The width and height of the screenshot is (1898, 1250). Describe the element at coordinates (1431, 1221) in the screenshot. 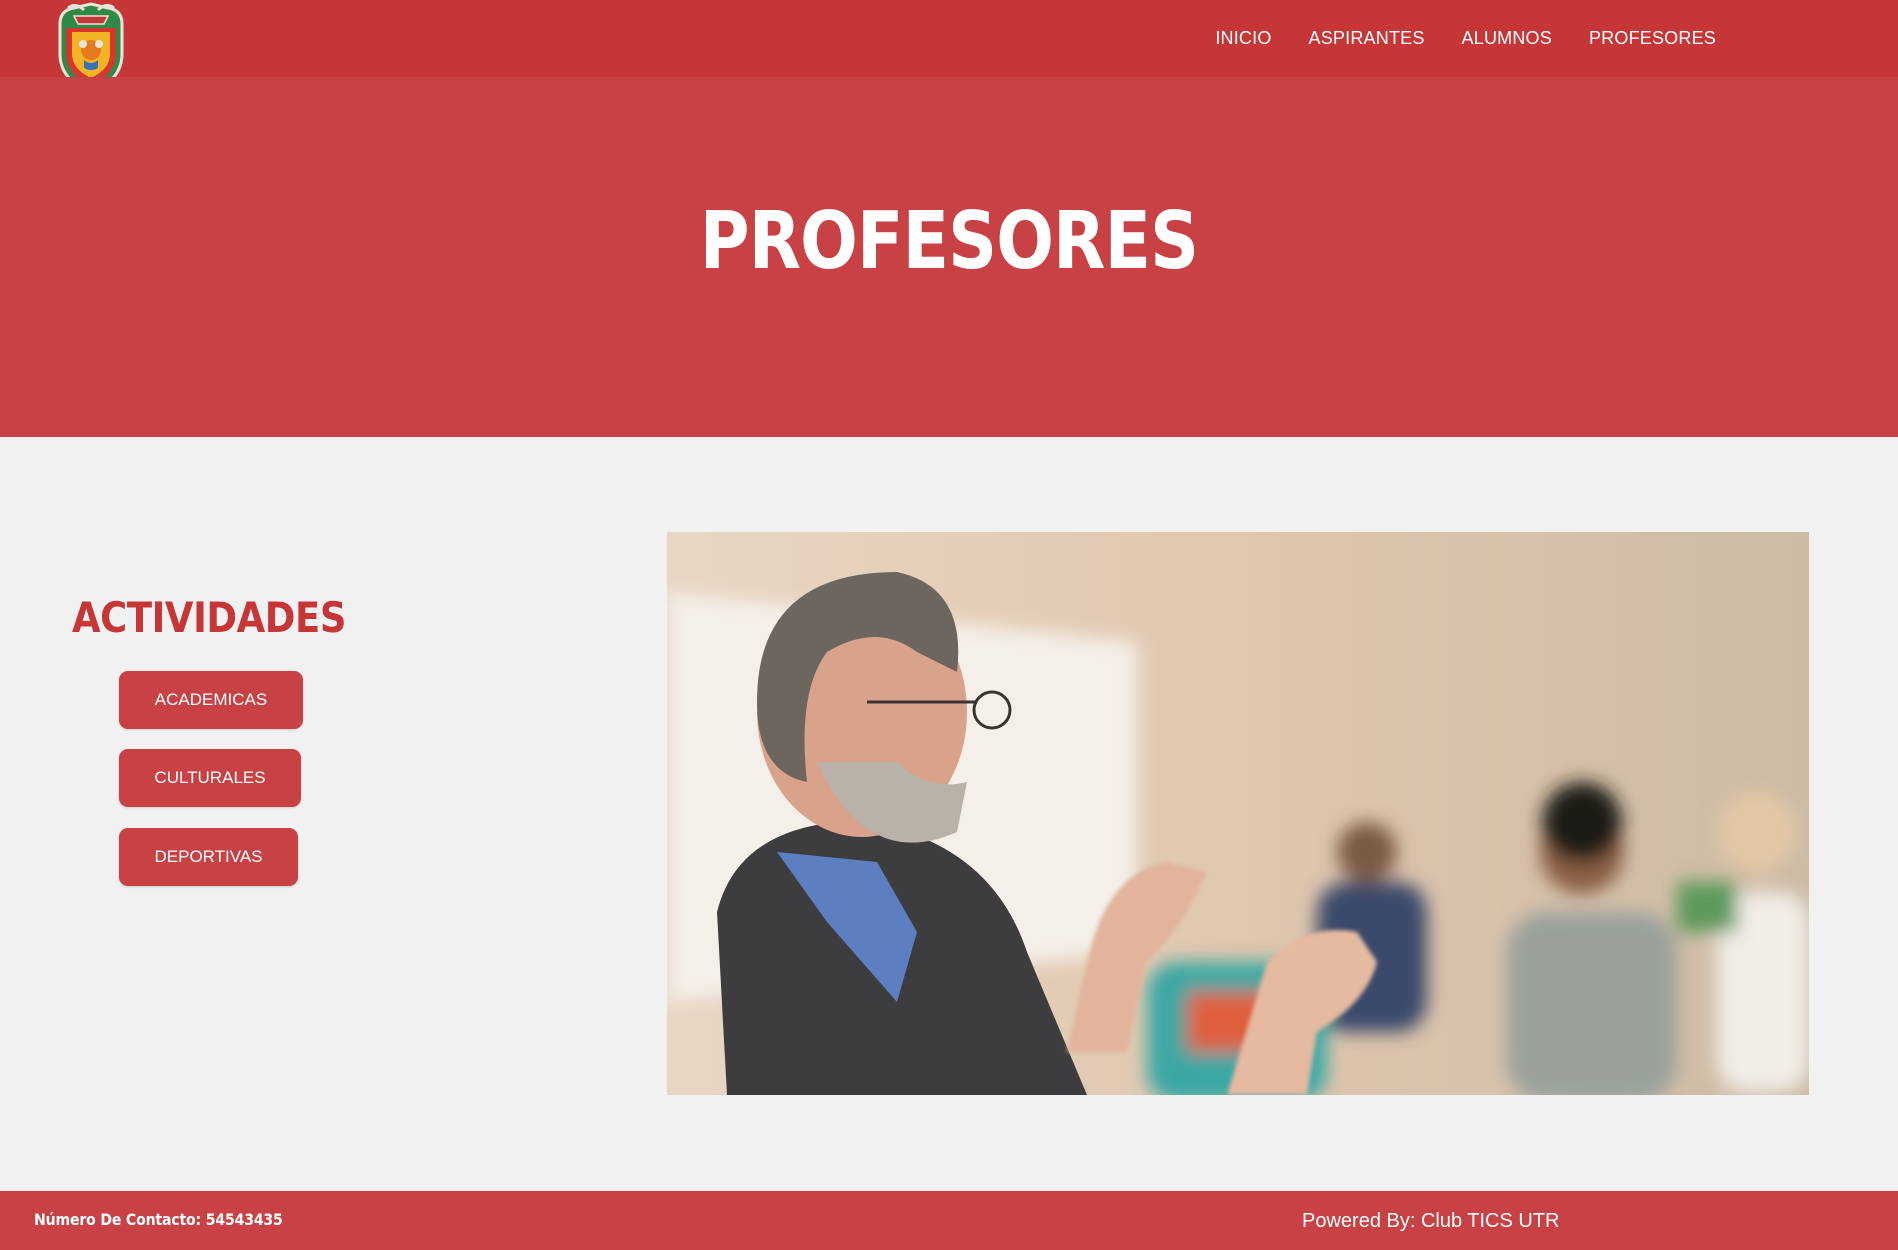

I see `powered-by: Powered By: Club TICS UTR` at that location.